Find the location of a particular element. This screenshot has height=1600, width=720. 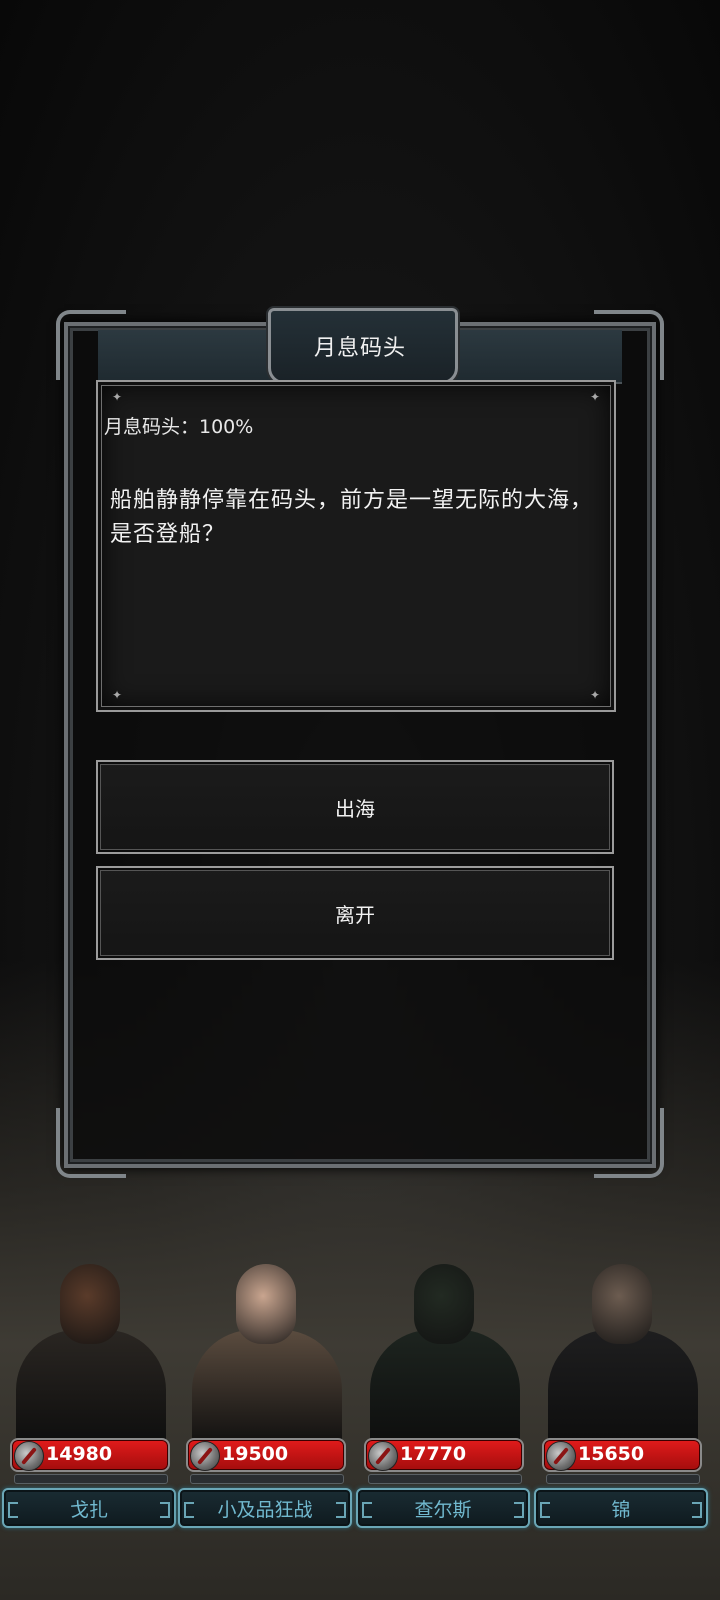

hero-card: 15650 锦 is located at coordinates (622, 1395).